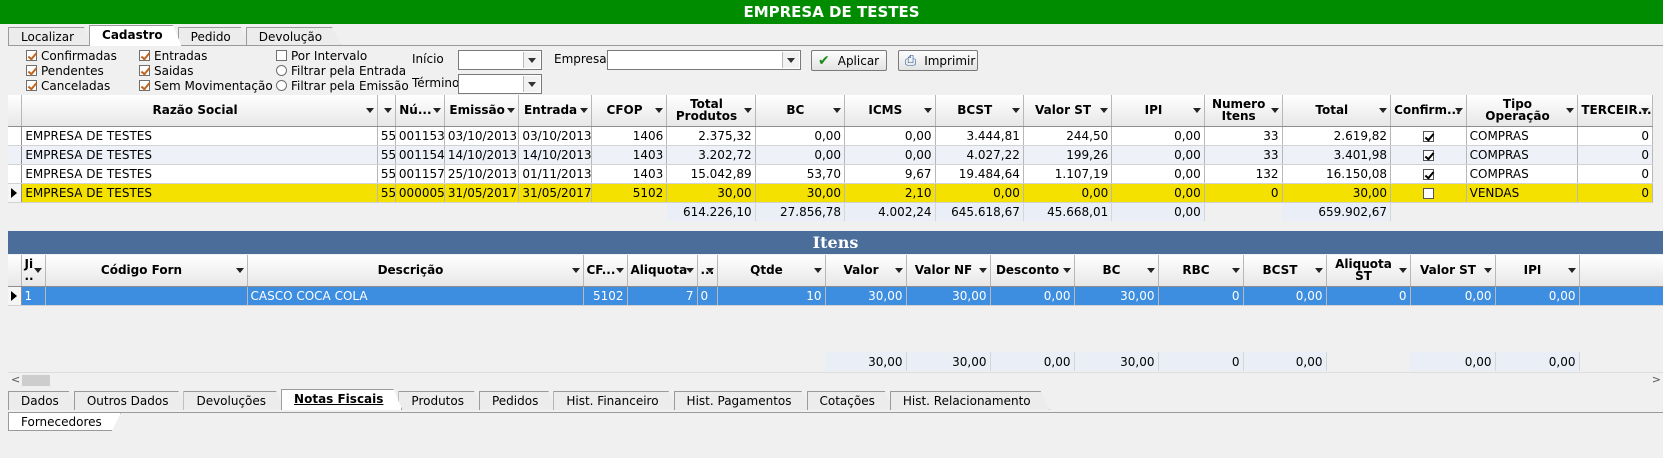 Image resolution: width=1663 pixels, height=458 pixels. Describe the element at coordinates (482, 111) in the screenshot. I see `col-emissao: Emissão` at that location.